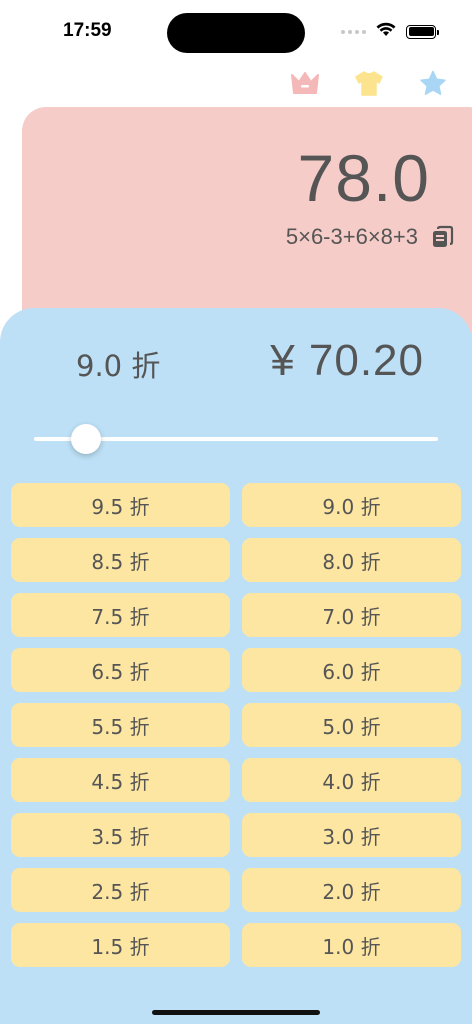  I want to click on discounted-price: ¥ 70.20, so click(347, 360).